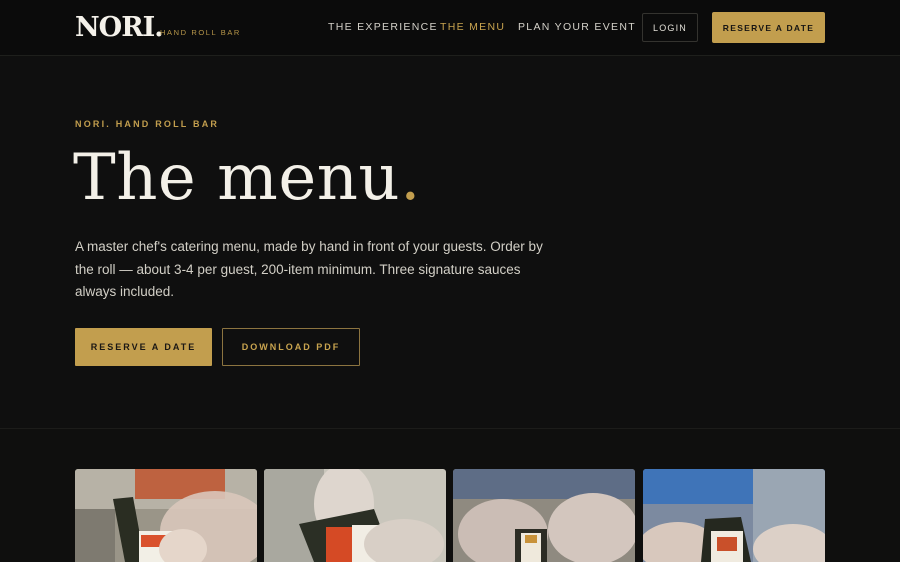  Describe the element at coordinates (670, 27) in the screenshot. I see `login-button: LOGIN` at that location.